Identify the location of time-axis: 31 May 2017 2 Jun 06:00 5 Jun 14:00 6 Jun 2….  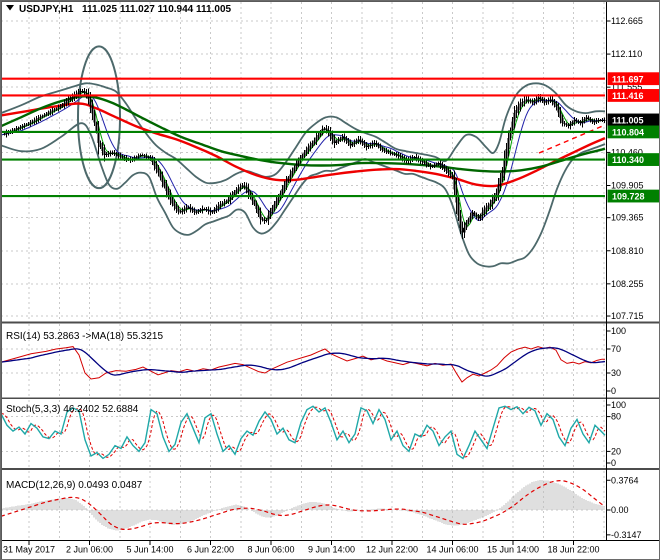
(301, 547).